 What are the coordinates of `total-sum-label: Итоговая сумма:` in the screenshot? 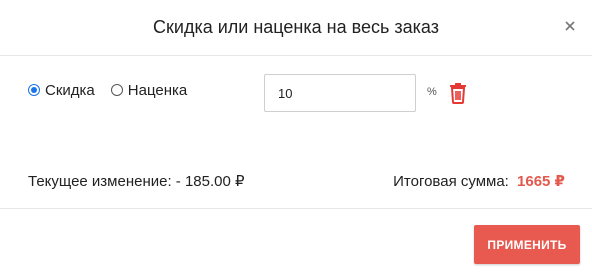 It's located at (451, 181).